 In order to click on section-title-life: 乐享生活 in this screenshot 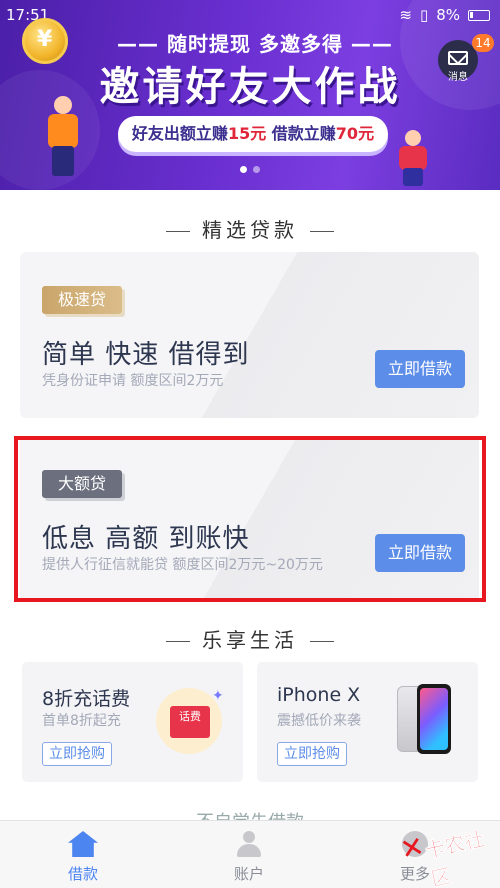, I will do `click(250, 638)`.